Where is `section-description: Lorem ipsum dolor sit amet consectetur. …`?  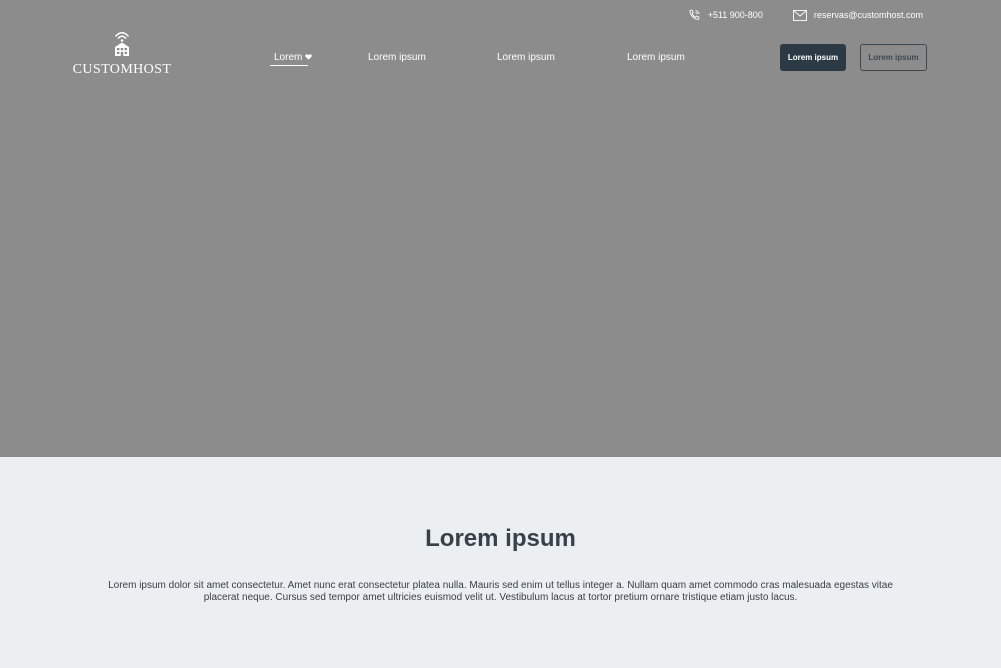 section-description: Lorem ipsum dolor sit amet consectetur. … is located at coordinates (500, 591).